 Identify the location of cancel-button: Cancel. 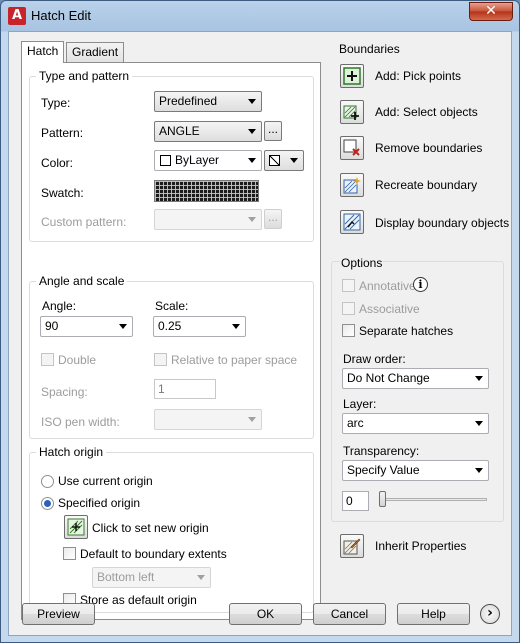
(349, 614).